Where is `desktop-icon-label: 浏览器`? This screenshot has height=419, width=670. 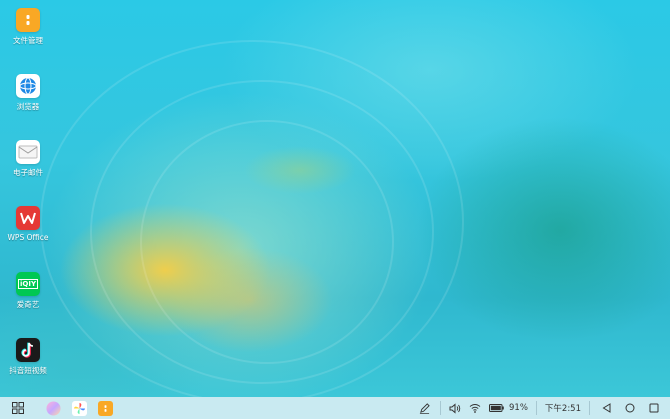 desktop-icon-label: 浏览器 is located at coordinates (28, 106).